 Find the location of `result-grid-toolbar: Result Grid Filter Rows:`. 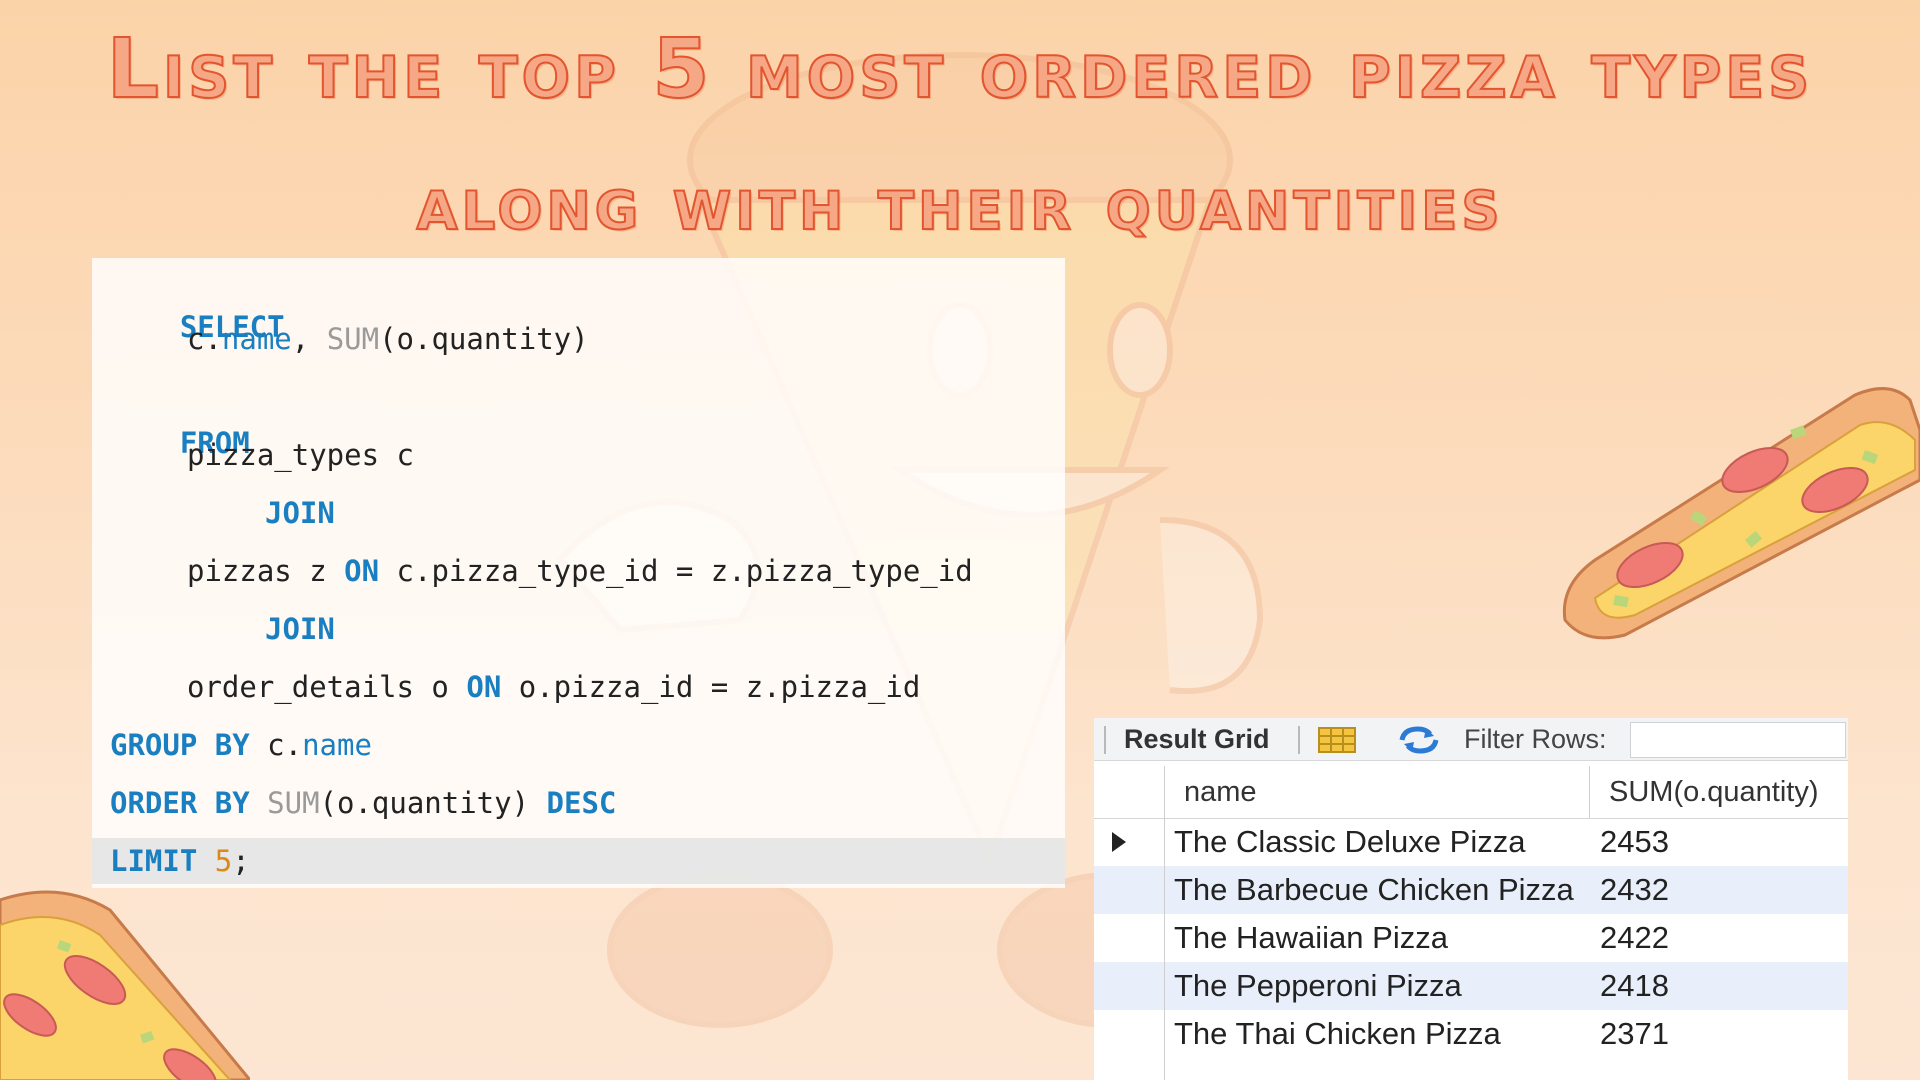

result-grid-toolbar: Result Grid Filter Rows: is located at coordinates (1471, 739).